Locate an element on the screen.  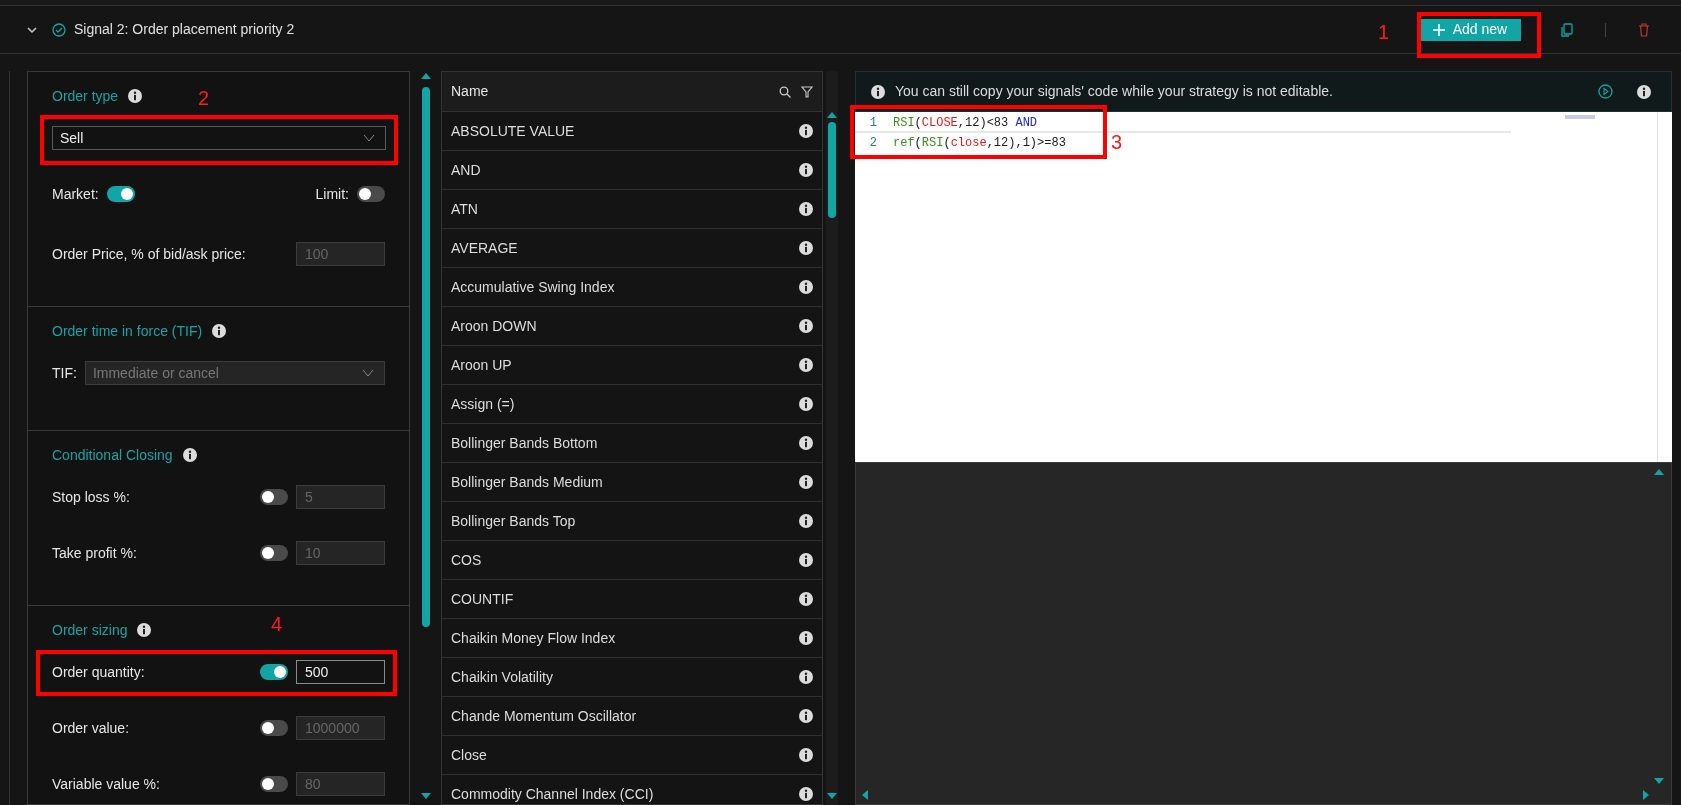
field-label: Order quantity: is located at coordinates (99, 672).